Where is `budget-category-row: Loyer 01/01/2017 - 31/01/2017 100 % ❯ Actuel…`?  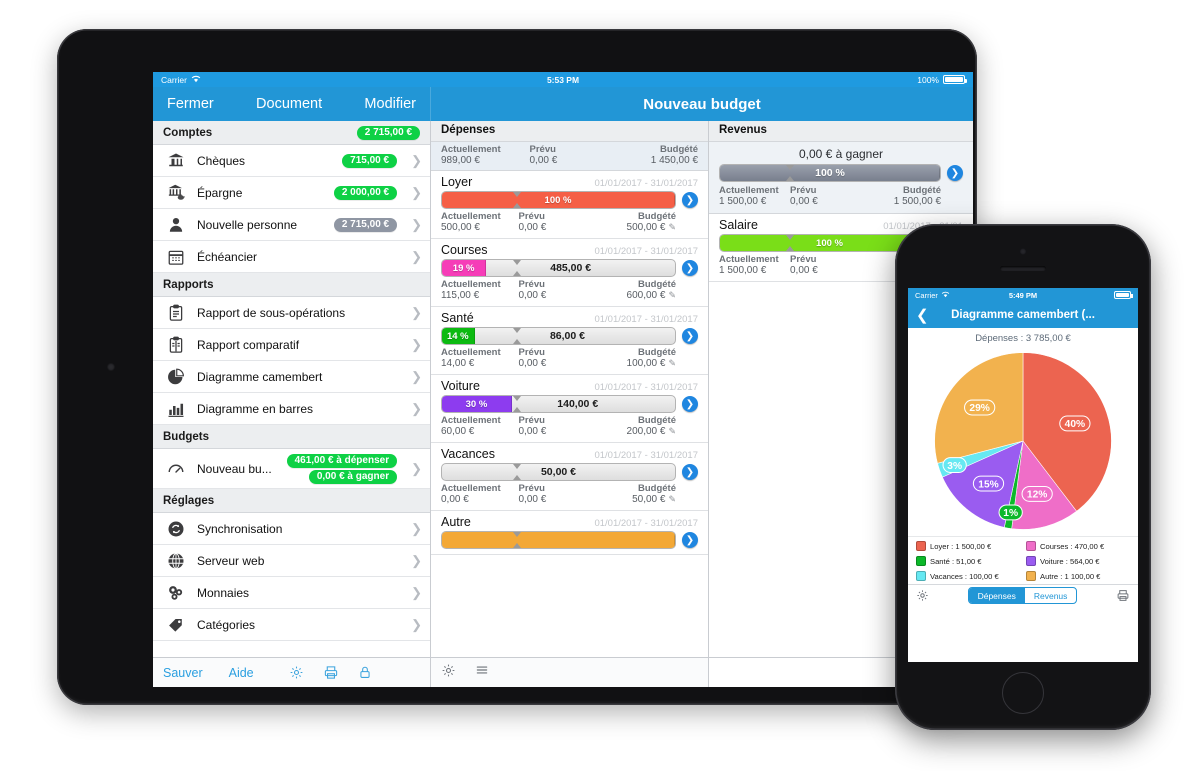
budget-category-row: Loyer 01/01/2017 - 31/01/2017 100 % ❯ Actuel… is located at coordinates (569, 205).